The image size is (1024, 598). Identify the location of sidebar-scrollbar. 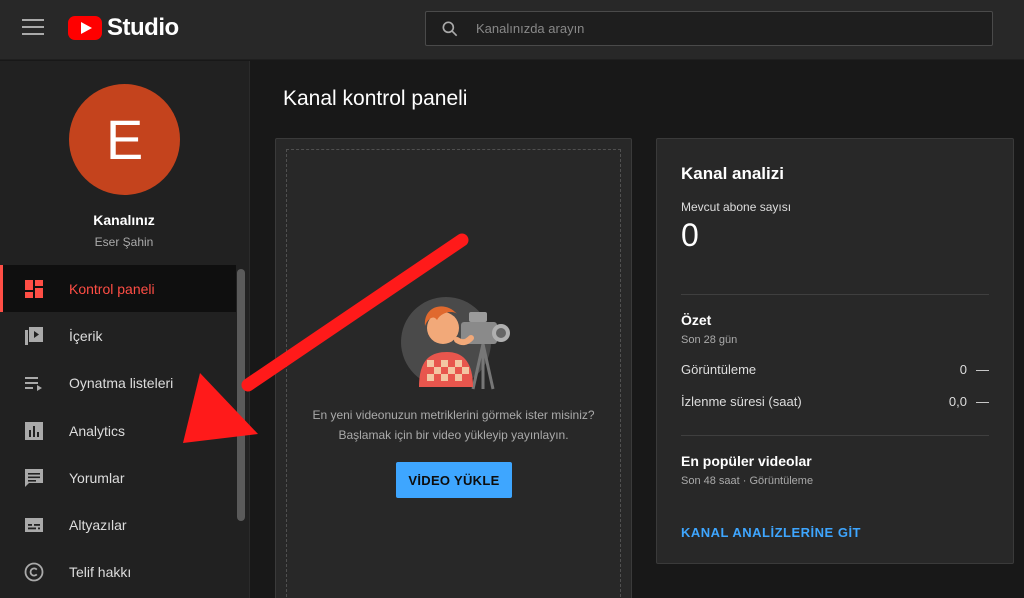
(241, 395).